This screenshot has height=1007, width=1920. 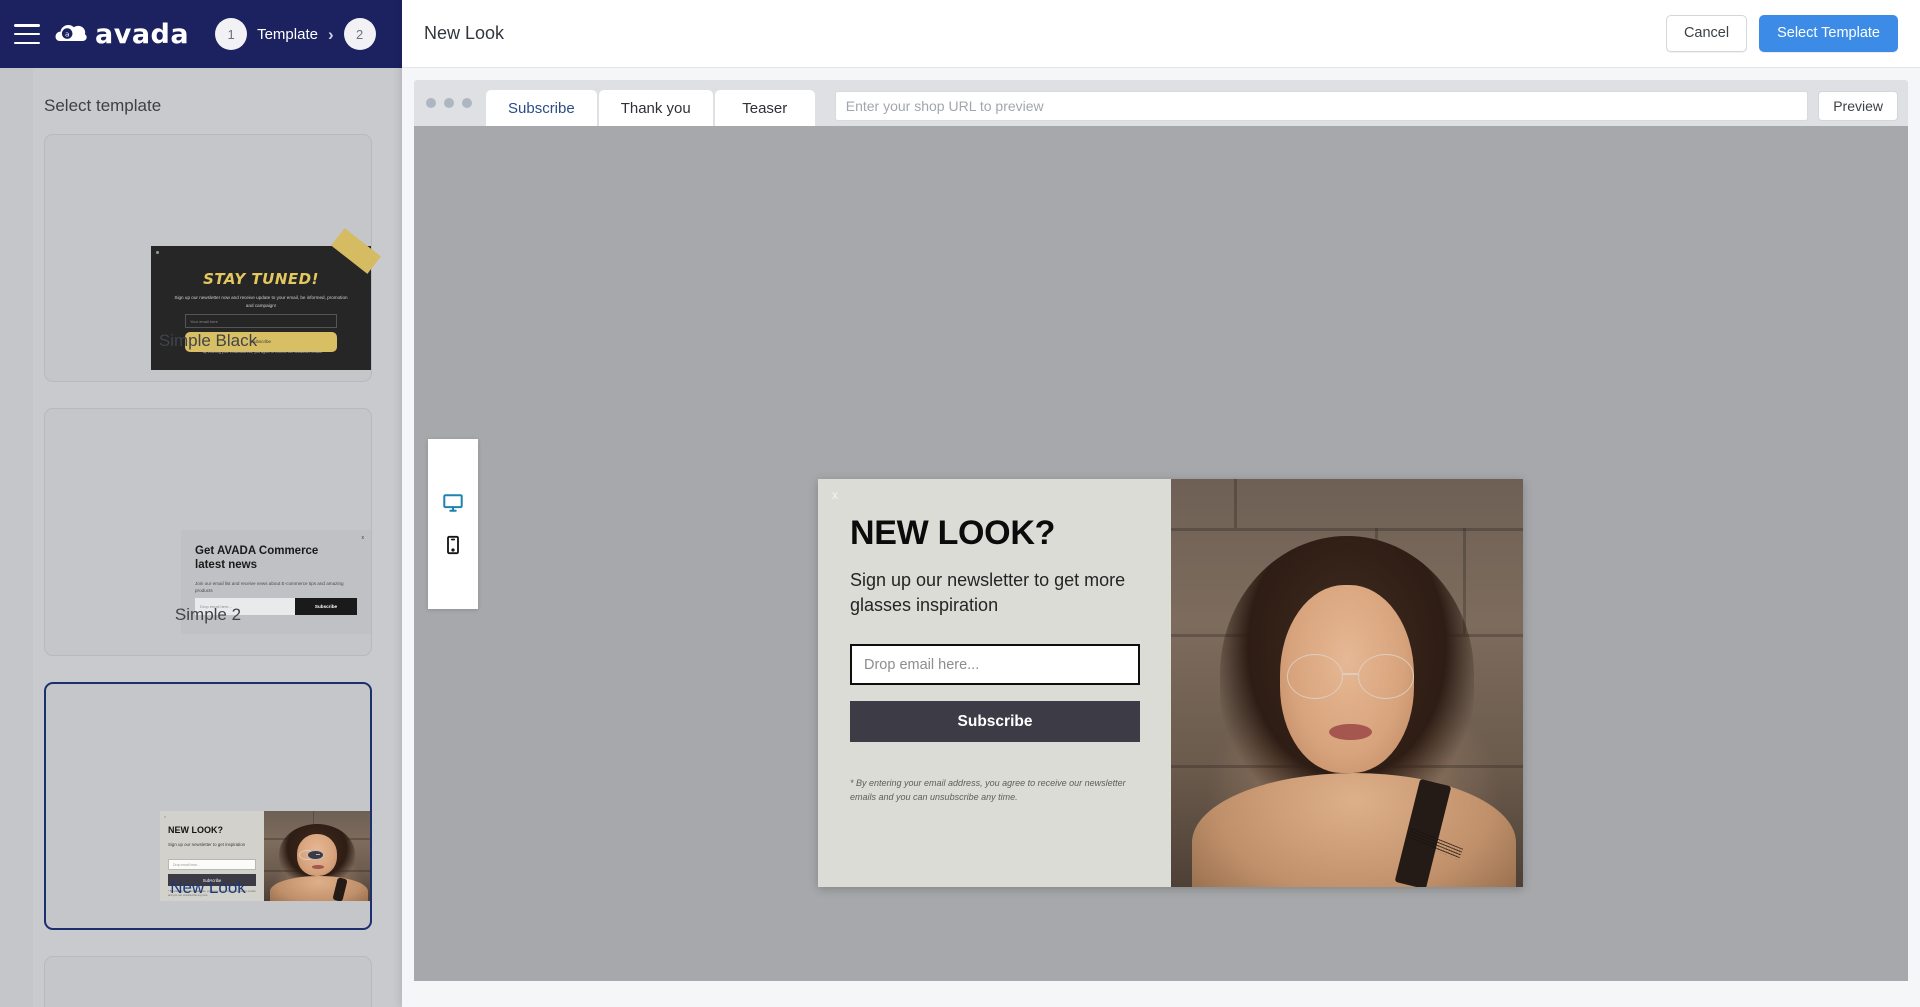 What do you see at coordinates (287, 34) in the screenshot?
I see `step-label-template: Template` at bounding box center [287, 34].